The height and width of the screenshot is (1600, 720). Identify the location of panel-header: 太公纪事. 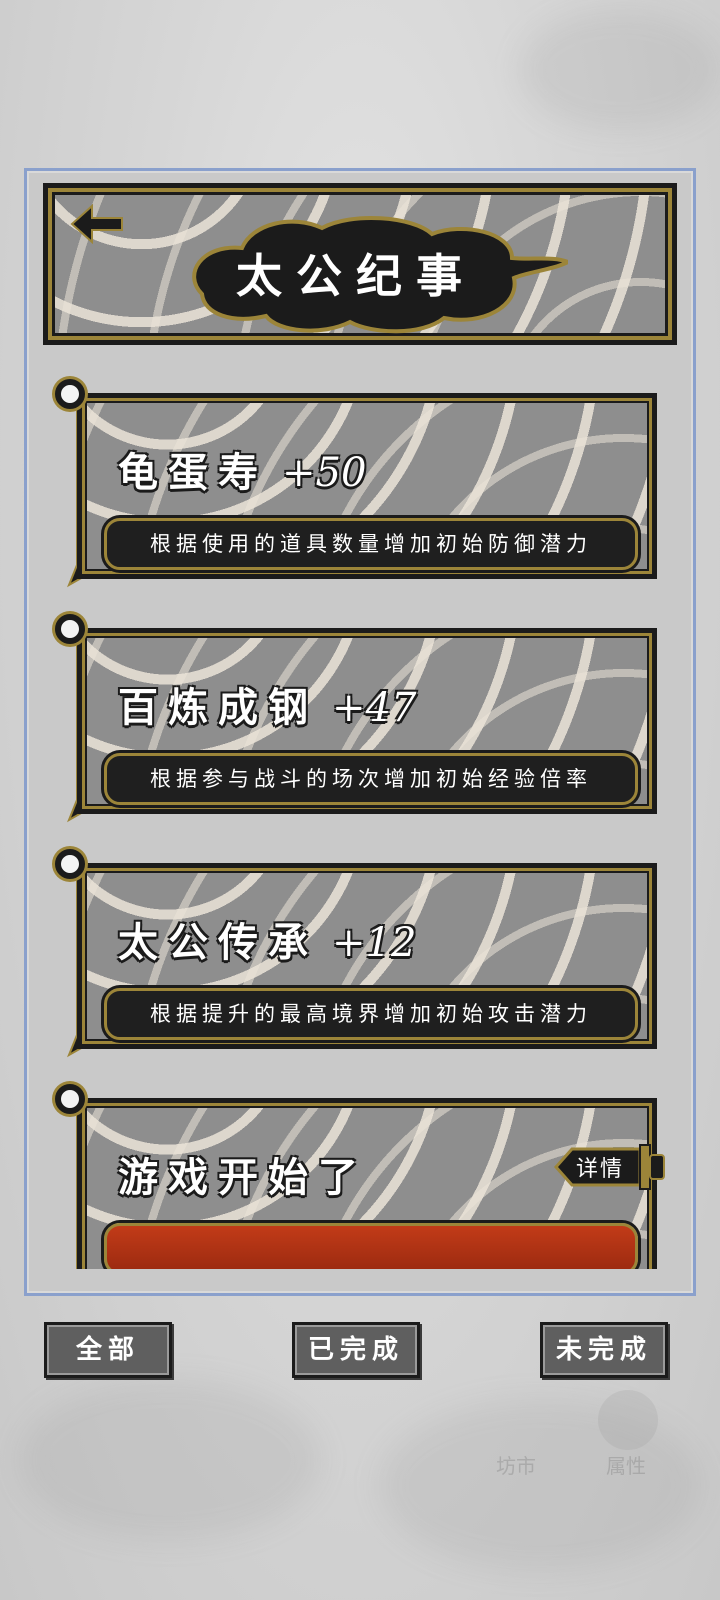
(360, 264).